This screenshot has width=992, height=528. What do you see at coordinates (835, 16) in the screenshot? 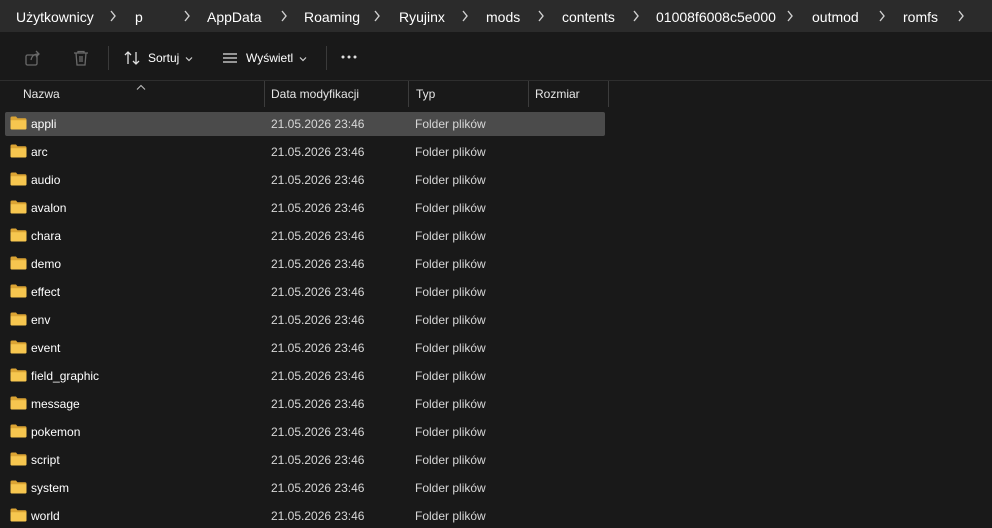
I see `breadcrumb-item-outmod: outmod` at bounding box center [835, 16].